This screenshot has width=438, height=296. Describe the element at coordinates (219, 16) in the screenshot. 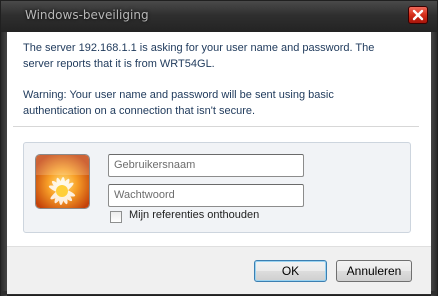

I see `title-bar: Windows-beveiliging` at that location.